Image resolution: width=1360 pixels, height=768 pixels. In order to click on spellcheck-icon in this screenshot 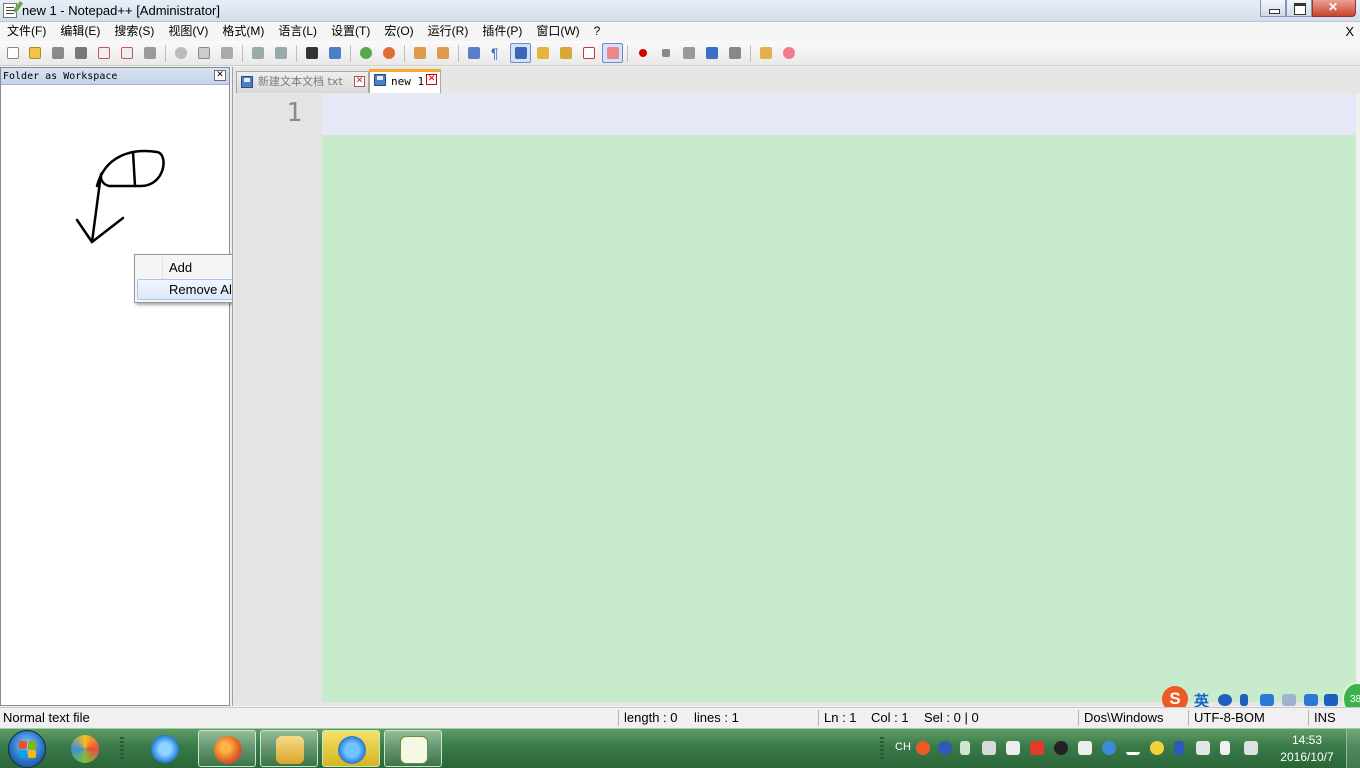, I will do `click(766, 53)`.